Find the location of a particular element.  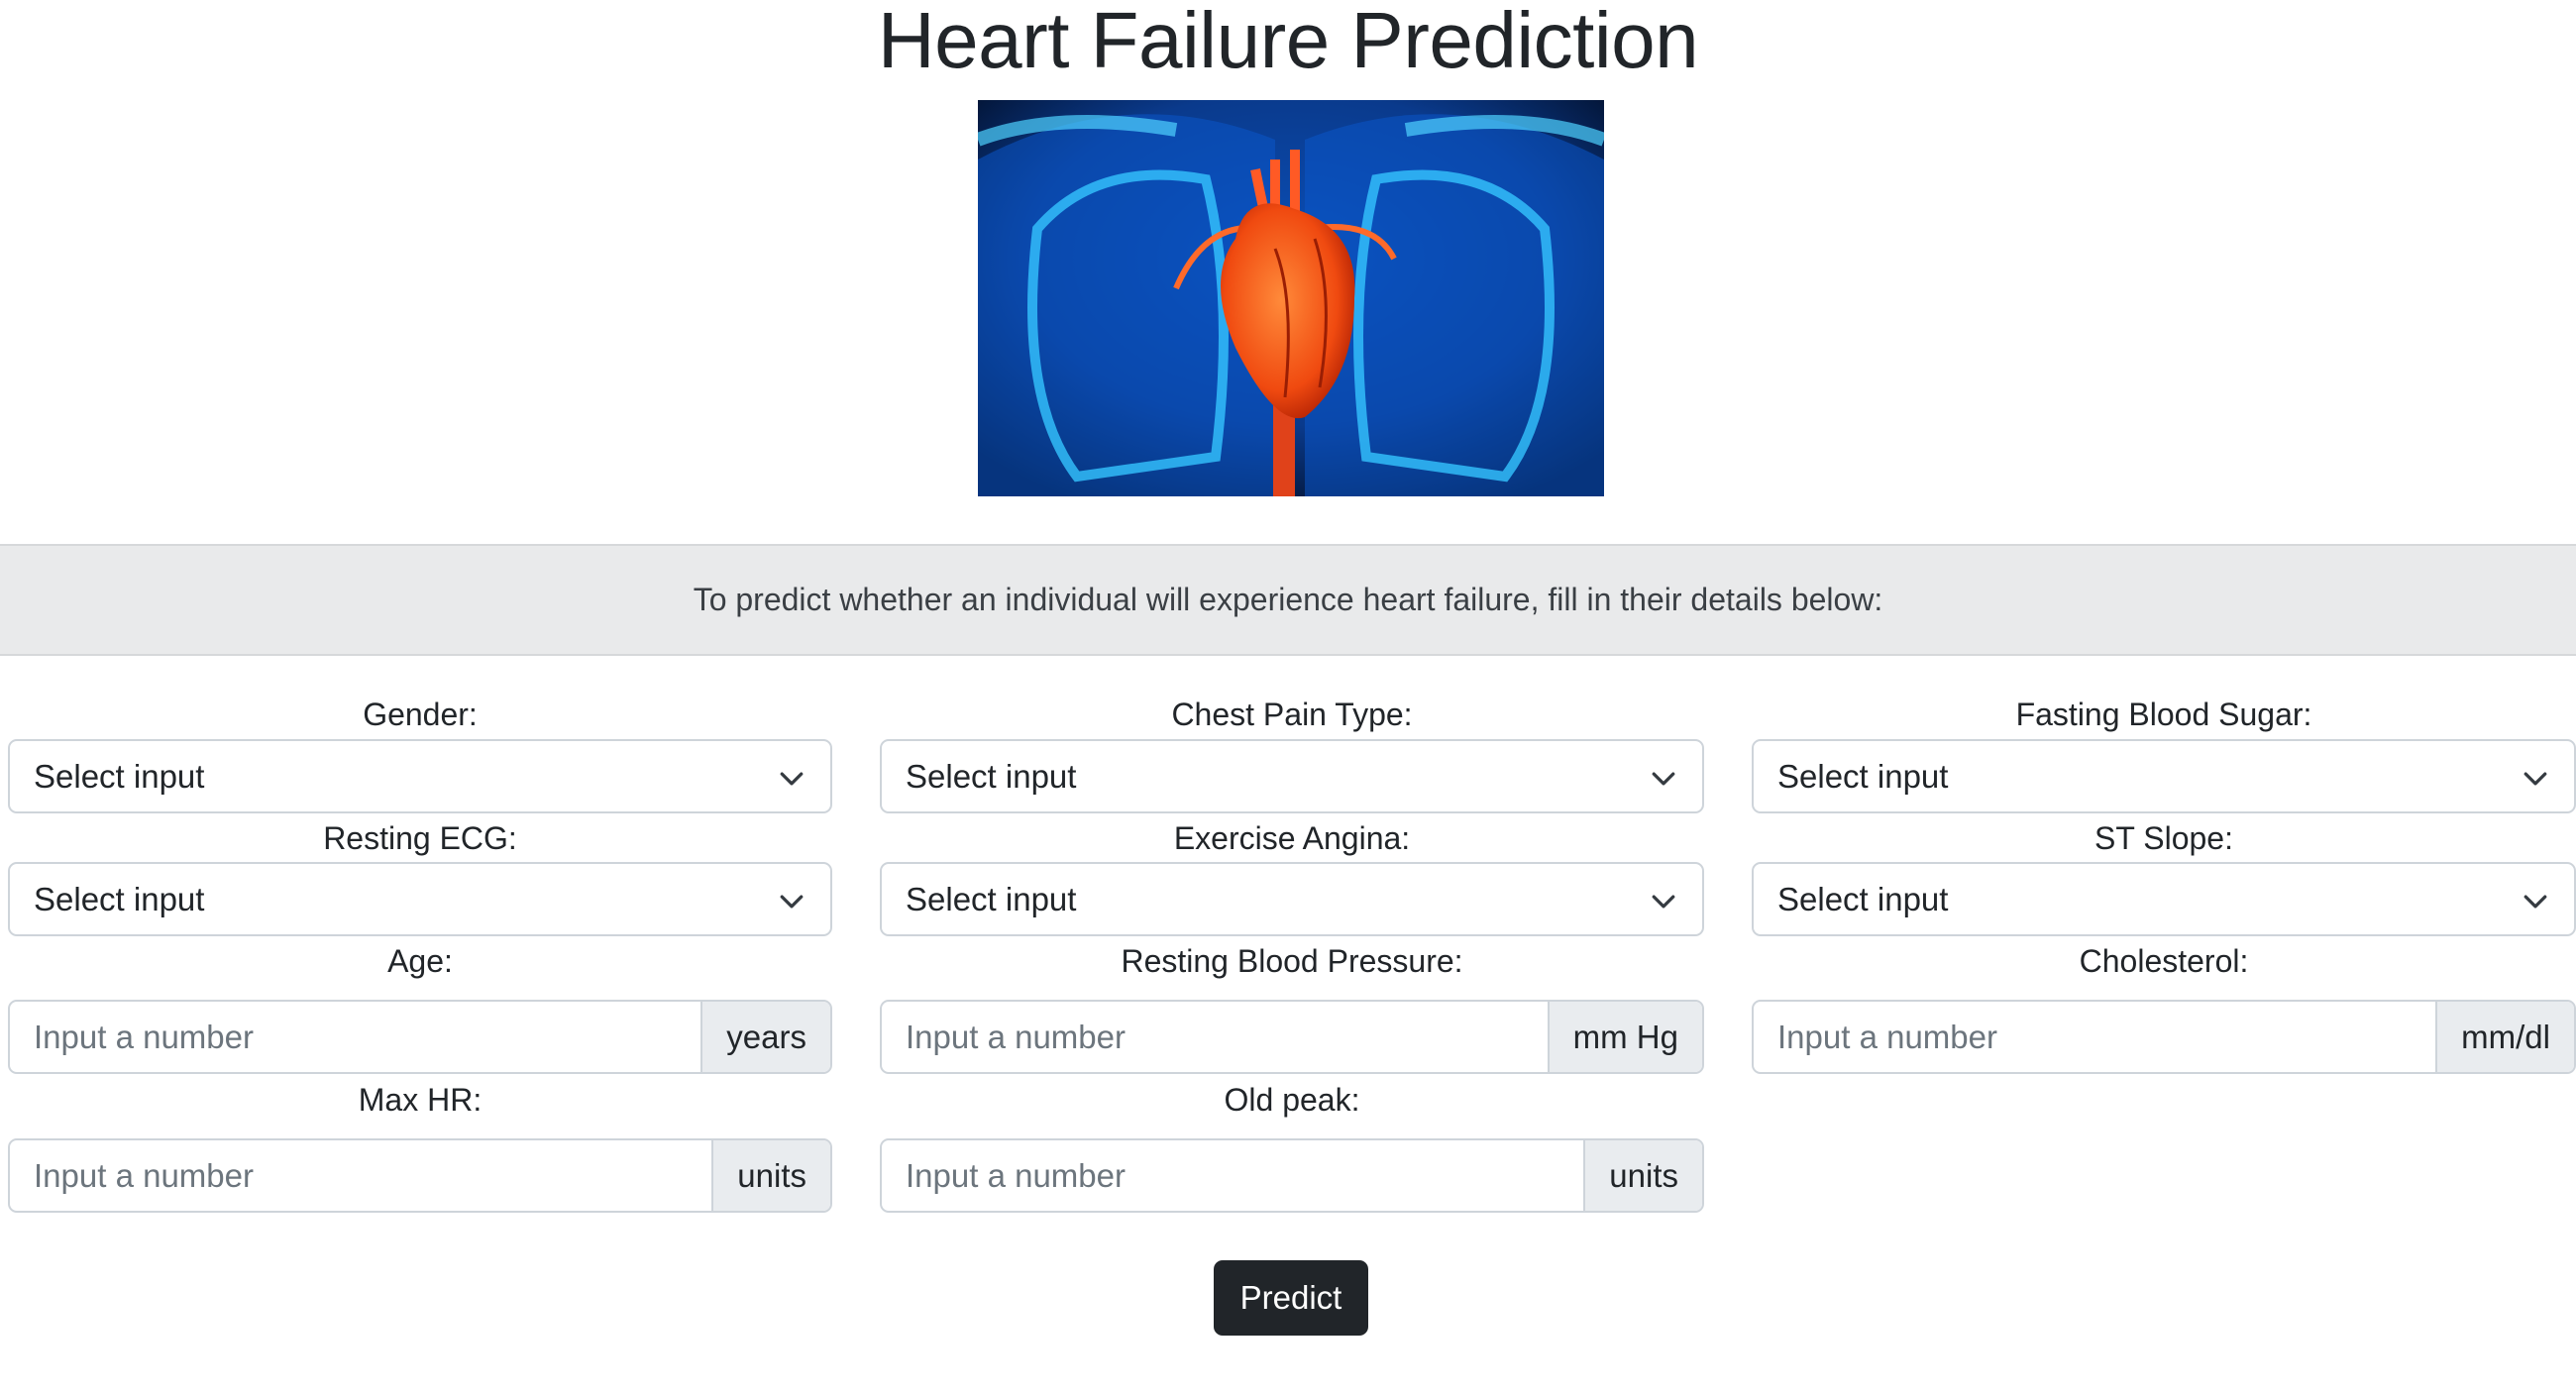

old-peak-label: Old peak: is located at coordinates (1292, 1100).